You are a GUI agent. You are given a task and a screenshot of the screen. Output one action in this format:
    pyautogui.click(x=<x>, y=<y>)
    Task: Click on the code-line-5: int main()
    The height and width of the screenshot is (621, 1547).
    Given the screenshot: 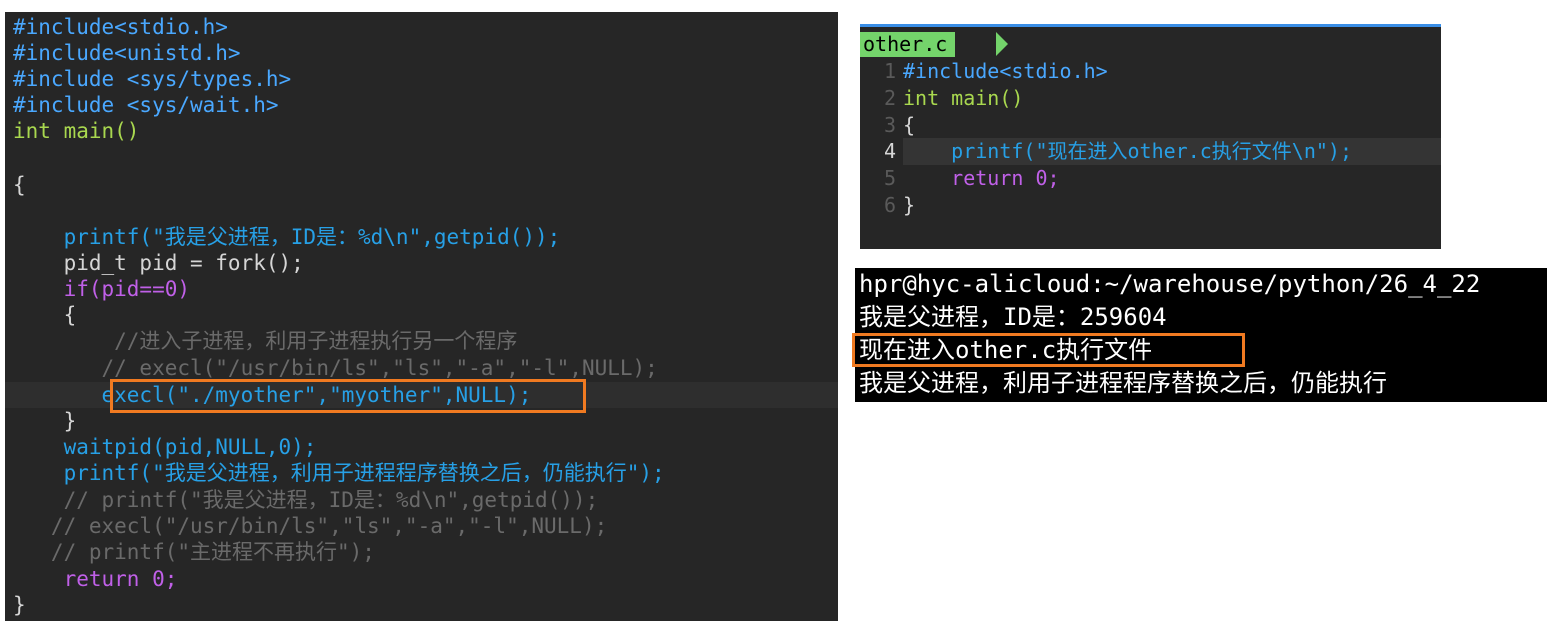 What is the action you would take?
    pyautogui.click(x=76, y=131)
    